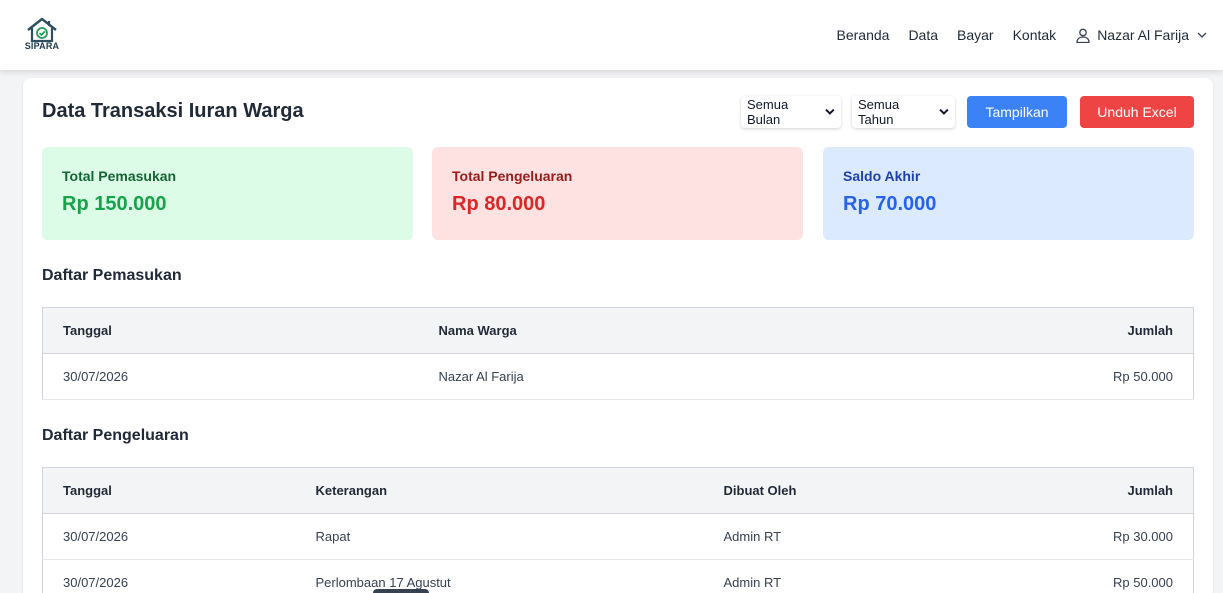 The width and height of the screenshot is (1223, 593). Describe the element at coordinates (879, 112) in the screenshot. I see `year-select-value: Semua Tahun` at that location.